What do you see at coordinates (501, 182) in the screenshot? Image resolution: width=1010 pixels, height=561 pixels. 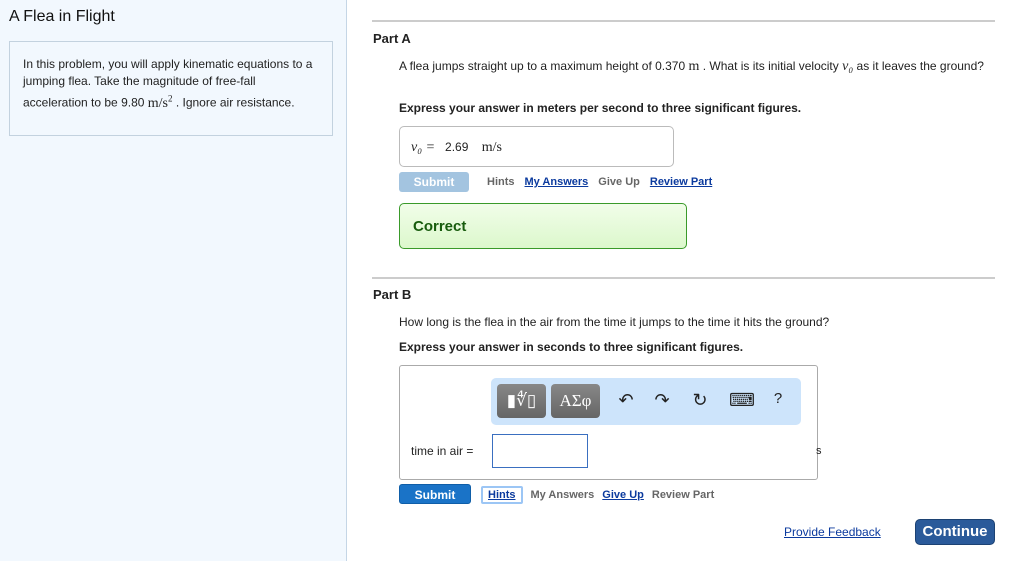 I see `part-a-hints: Hints` at bounding box center [501, 182].